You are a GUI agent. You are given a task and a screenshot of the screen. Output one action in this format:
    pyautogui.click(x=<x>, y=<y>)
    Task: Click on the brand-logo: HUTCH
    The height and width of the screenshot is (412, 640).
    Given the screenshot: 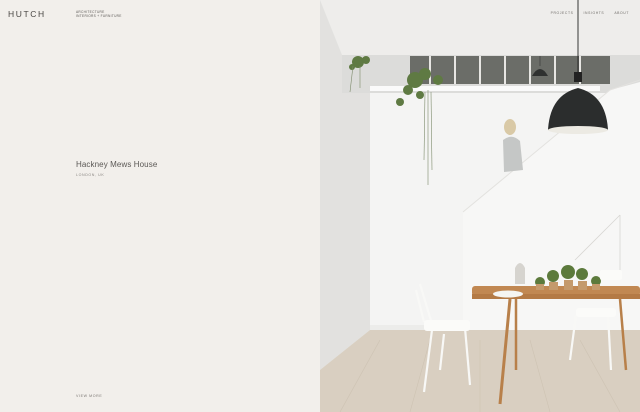 What is the action you would take?
    pyautogui.click(x=27, y=14)
    